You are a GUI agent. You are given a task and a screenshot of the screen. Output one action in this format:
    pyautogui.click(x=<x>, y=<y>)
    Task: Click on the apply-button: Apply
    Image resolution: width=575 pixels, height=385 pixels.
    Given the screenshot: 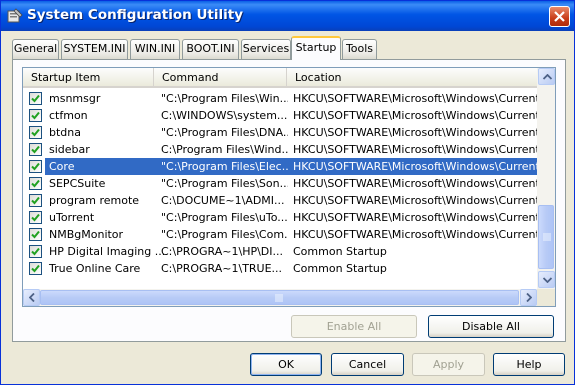 What is the action you would take?
    pyautogui.click(x=448, y=364)
    